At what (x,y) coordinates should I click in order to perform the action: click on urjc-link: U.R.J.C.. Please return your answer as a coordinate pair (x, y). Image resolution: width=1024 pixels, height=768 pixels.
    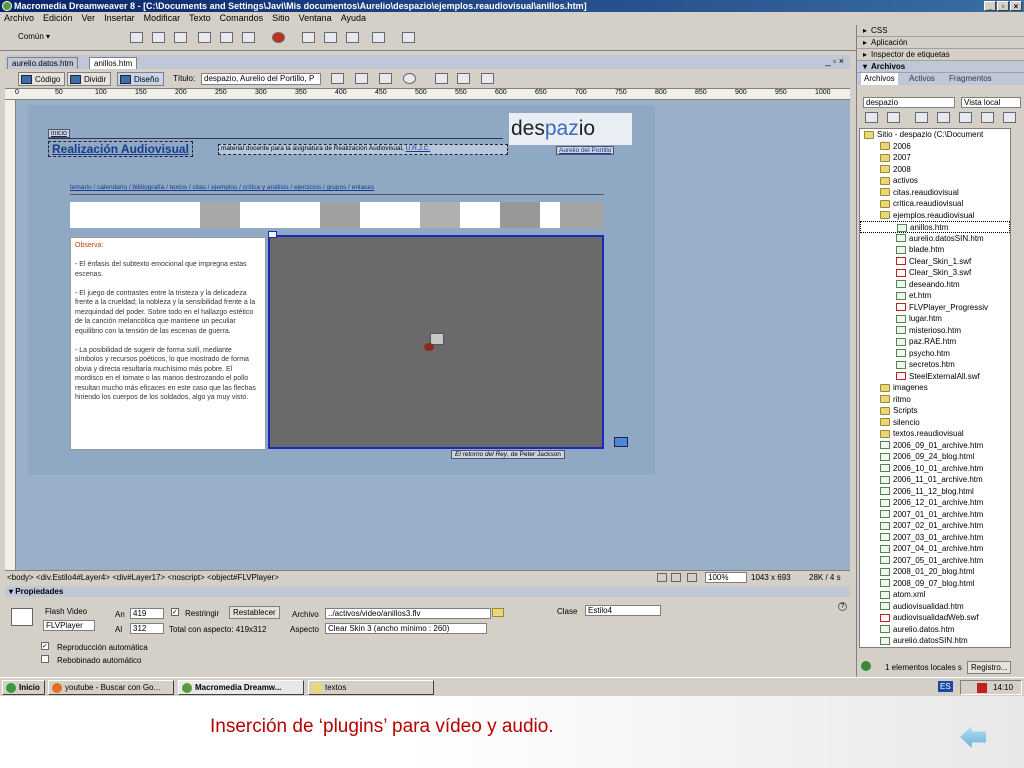
    Looking at the image, I should click on (418, 148).